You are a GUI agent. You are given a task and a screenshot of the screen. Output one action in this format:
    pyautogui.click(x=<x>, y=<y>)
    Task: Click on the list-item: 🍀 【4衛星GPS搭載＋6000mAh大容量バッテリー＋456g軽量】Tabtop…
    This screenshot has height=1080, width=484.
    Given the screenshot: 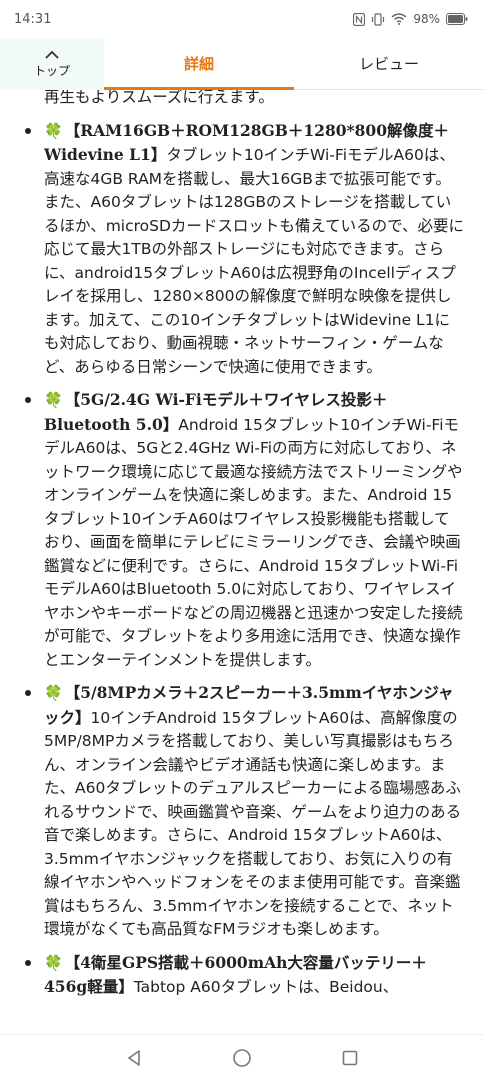 What is the action you would take?
    pyautogui.click(x=242, y=975)
    